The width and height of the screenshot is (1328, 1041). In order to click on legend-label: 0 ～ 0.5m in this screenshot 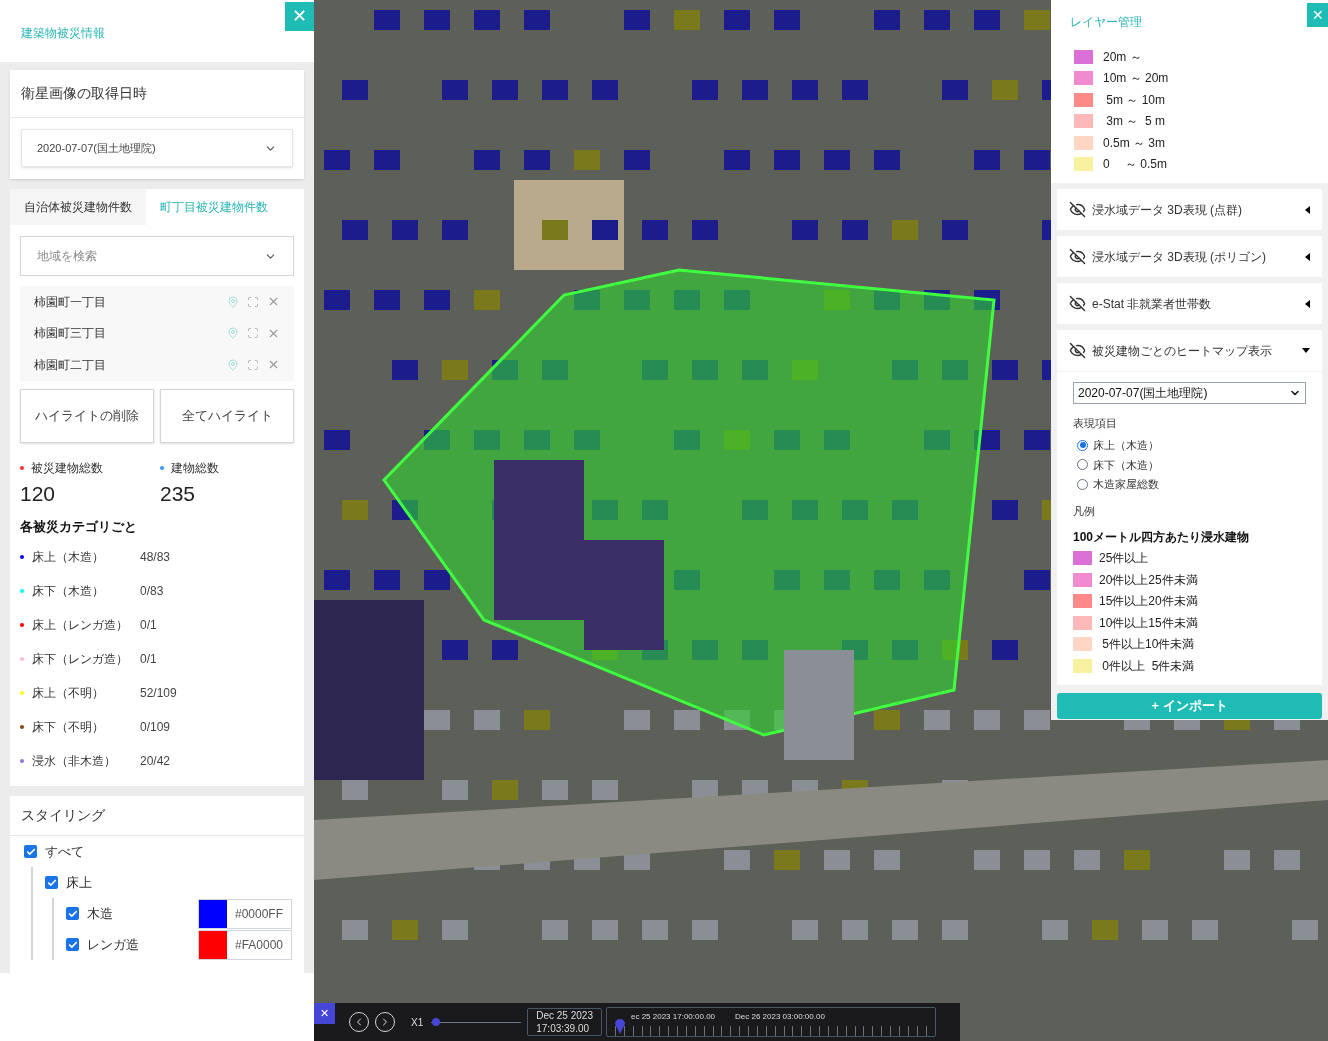, I will do `click(1135, 165)`.